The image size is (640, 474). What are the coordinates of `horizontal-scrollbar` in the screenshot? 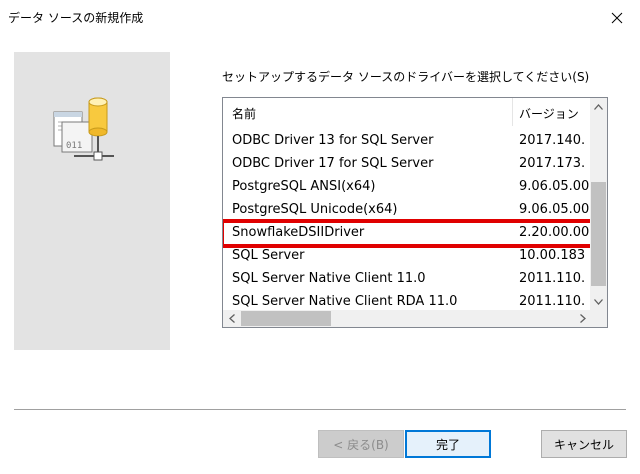 It's located at (407, 318).